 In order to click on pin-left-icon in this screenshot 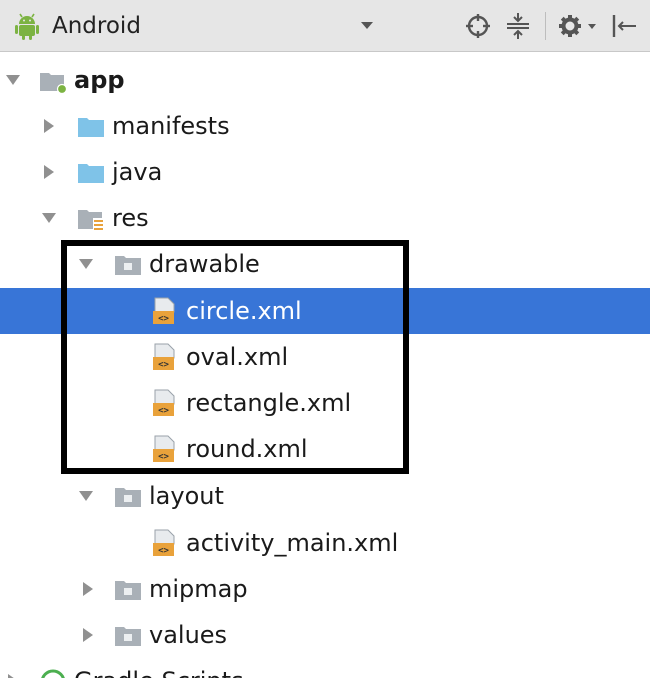, I will do `click(624, 26)`.